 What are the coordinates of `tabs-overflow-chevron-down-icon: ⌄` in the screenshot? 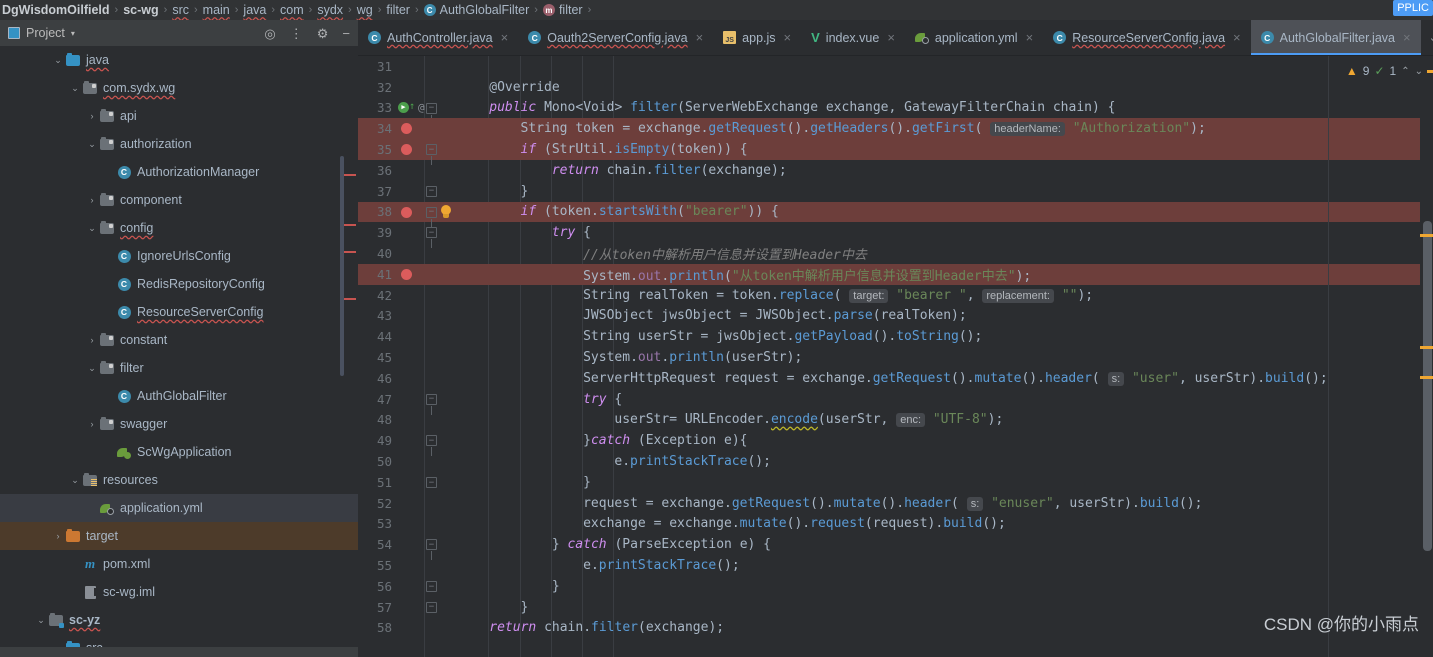 It's located at (1427, 37).